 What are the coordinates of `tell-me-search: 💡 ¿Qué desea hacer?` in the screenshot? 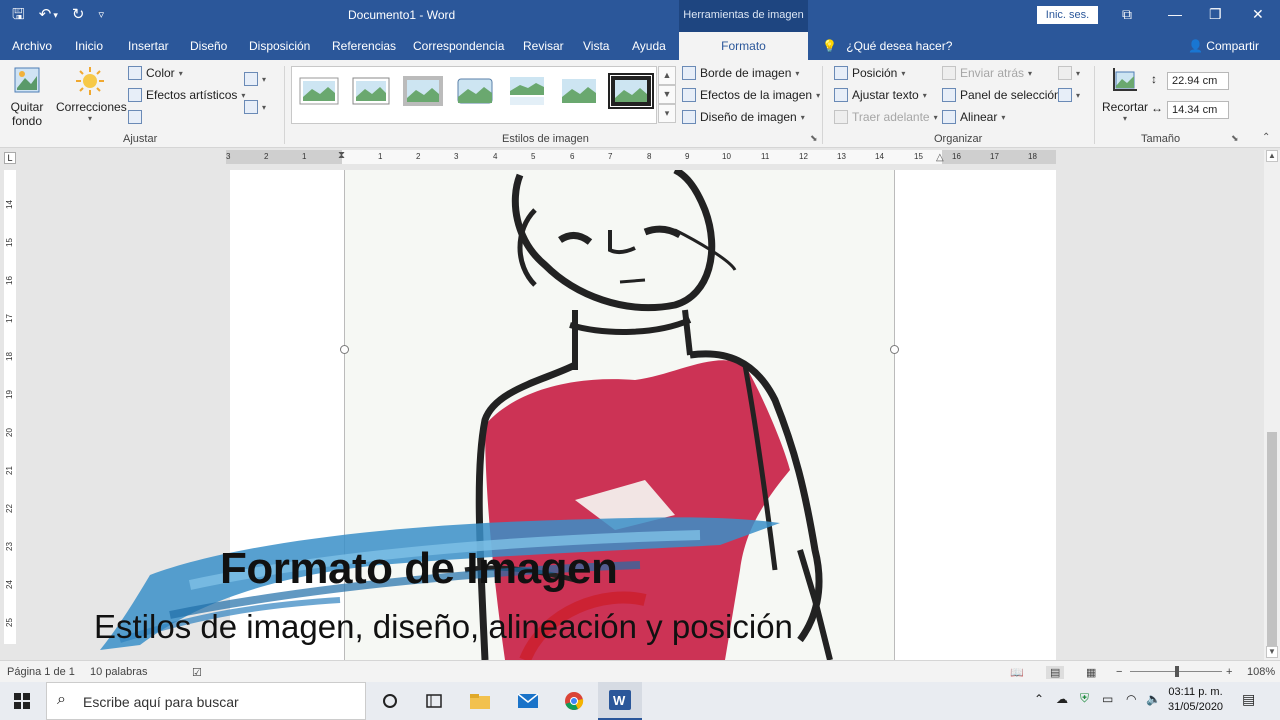 It's located at (887, 46).